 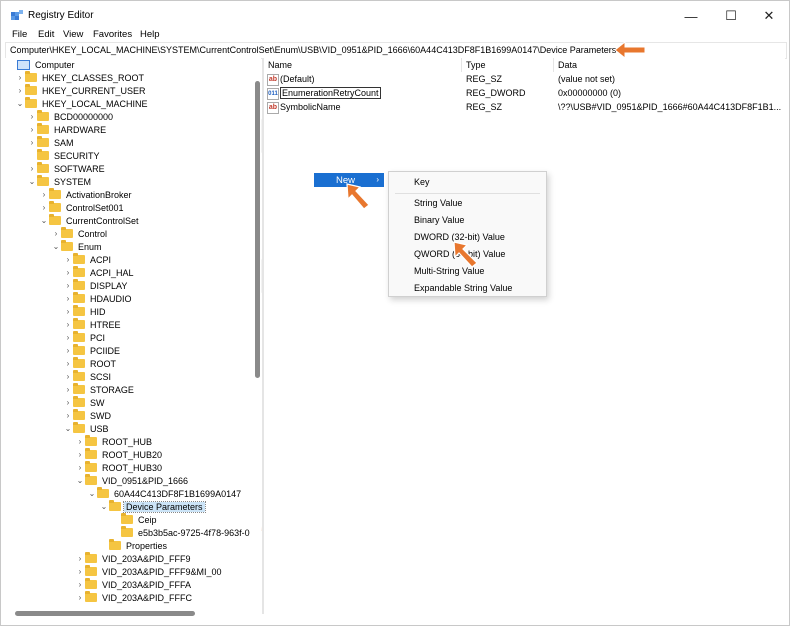 What do you see at coordinates (691, 16) in the screenshot?
I see `minimize-button: —` at bounding box center [691, 16].